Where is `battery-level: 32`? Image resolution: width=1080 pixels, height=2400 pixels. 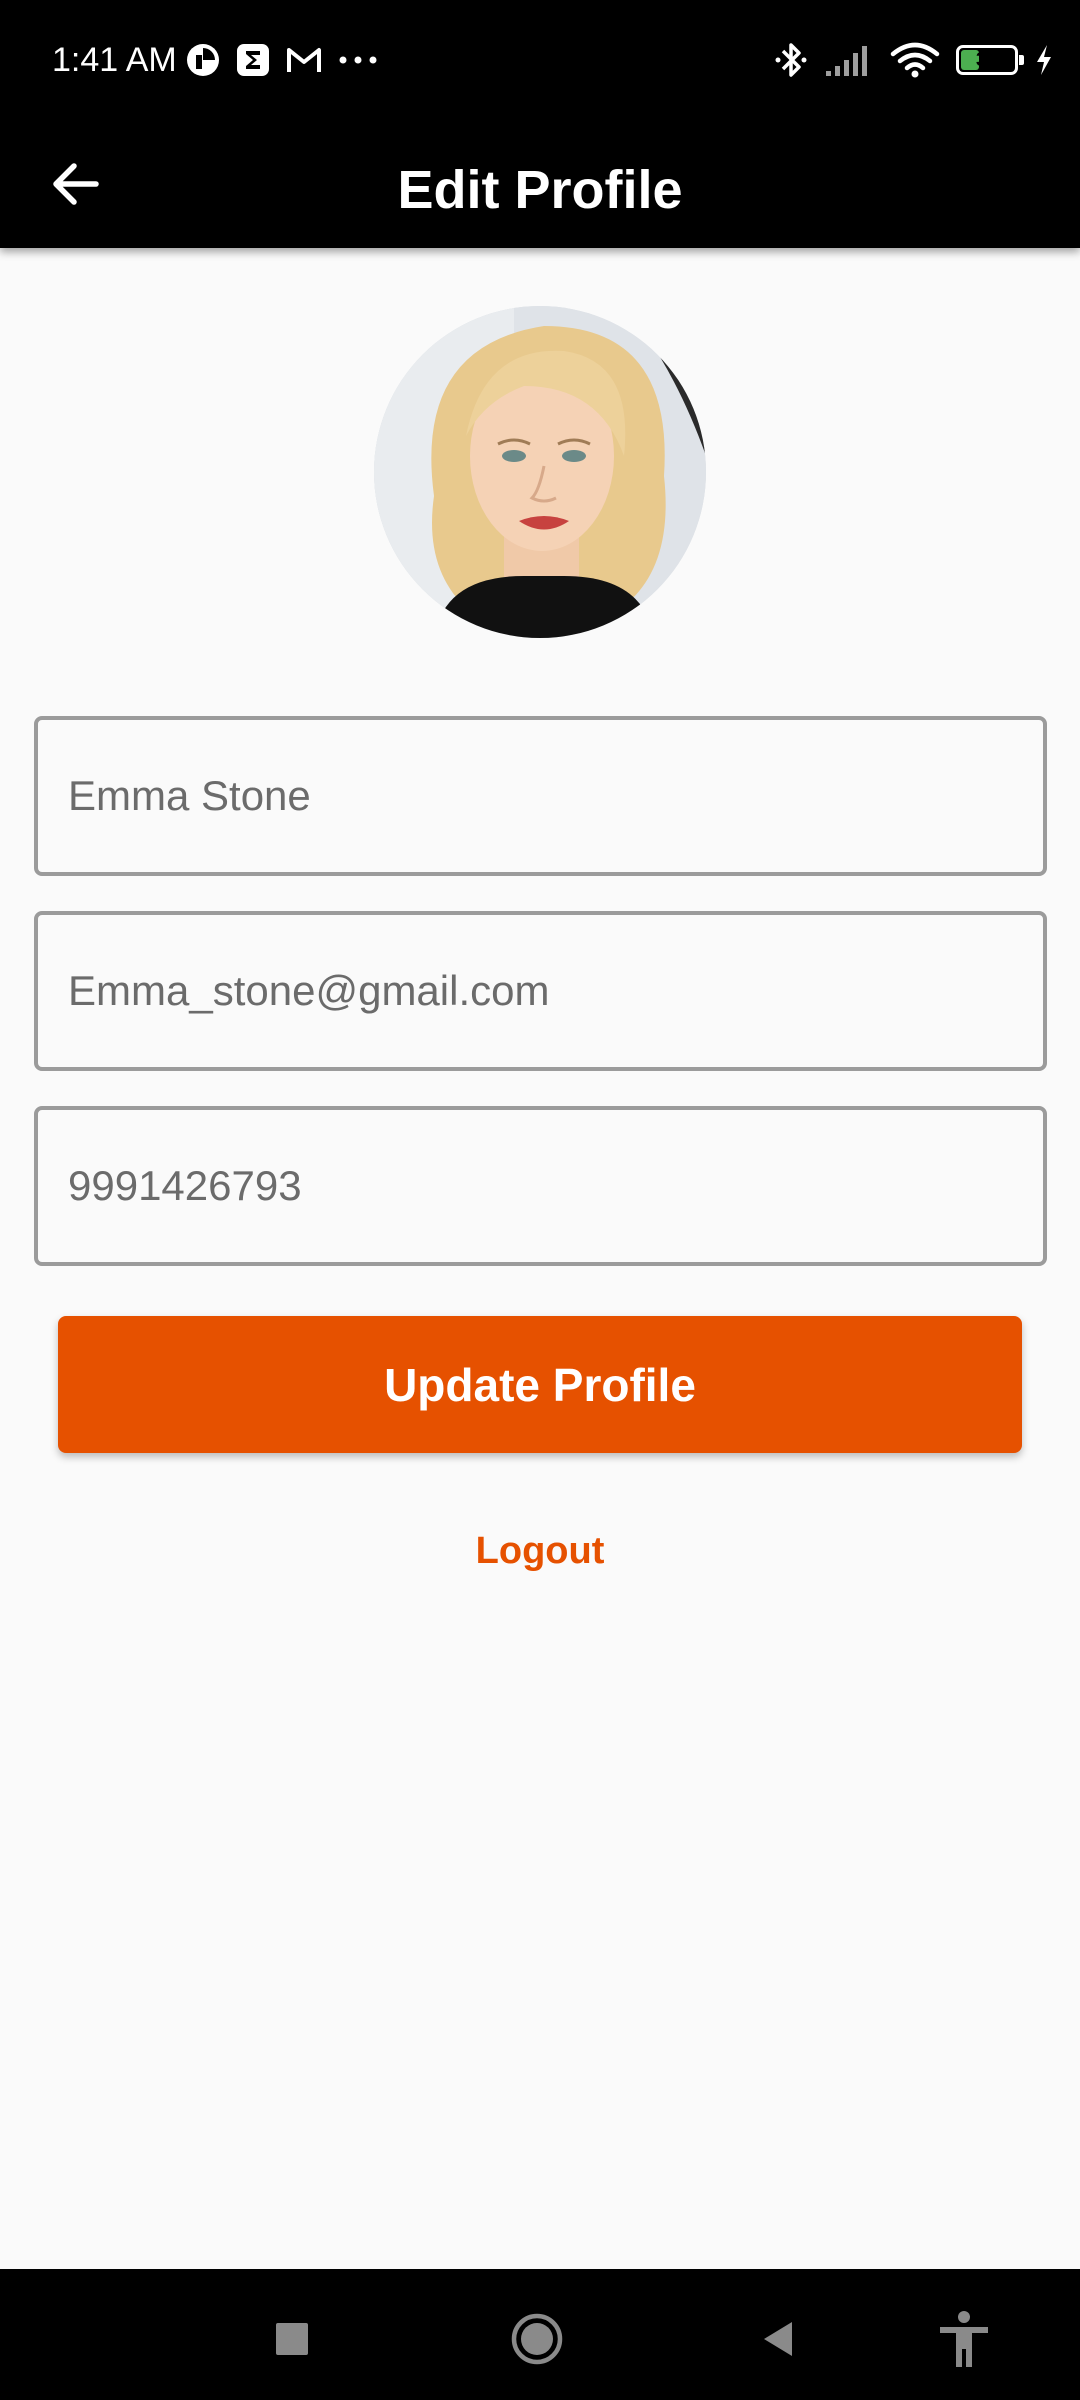
battery-level: 32 is located at coordinates (987, 60).